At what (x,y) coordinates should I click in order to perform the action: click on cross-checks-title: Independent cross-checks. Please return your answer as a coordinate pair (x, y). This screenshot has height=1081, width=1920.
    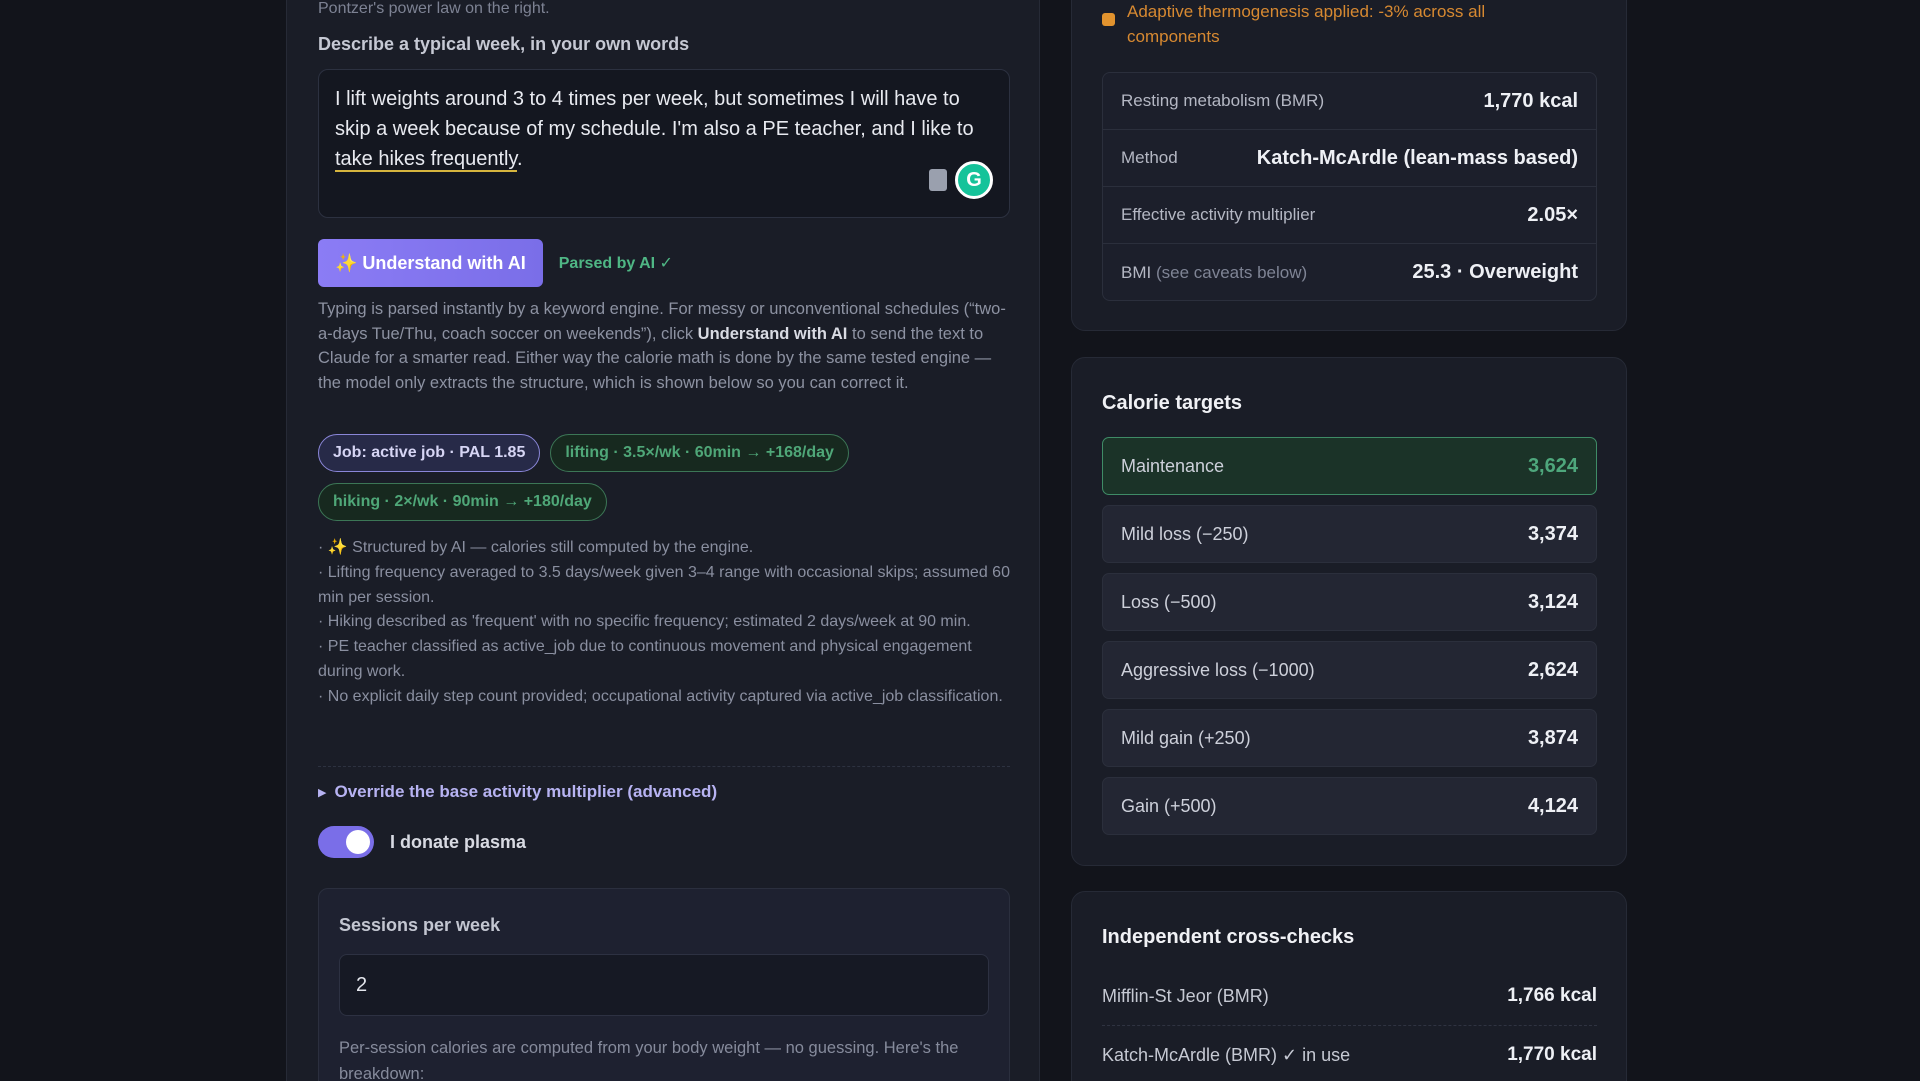
    Looking at the image, I should click on (1228, 937).